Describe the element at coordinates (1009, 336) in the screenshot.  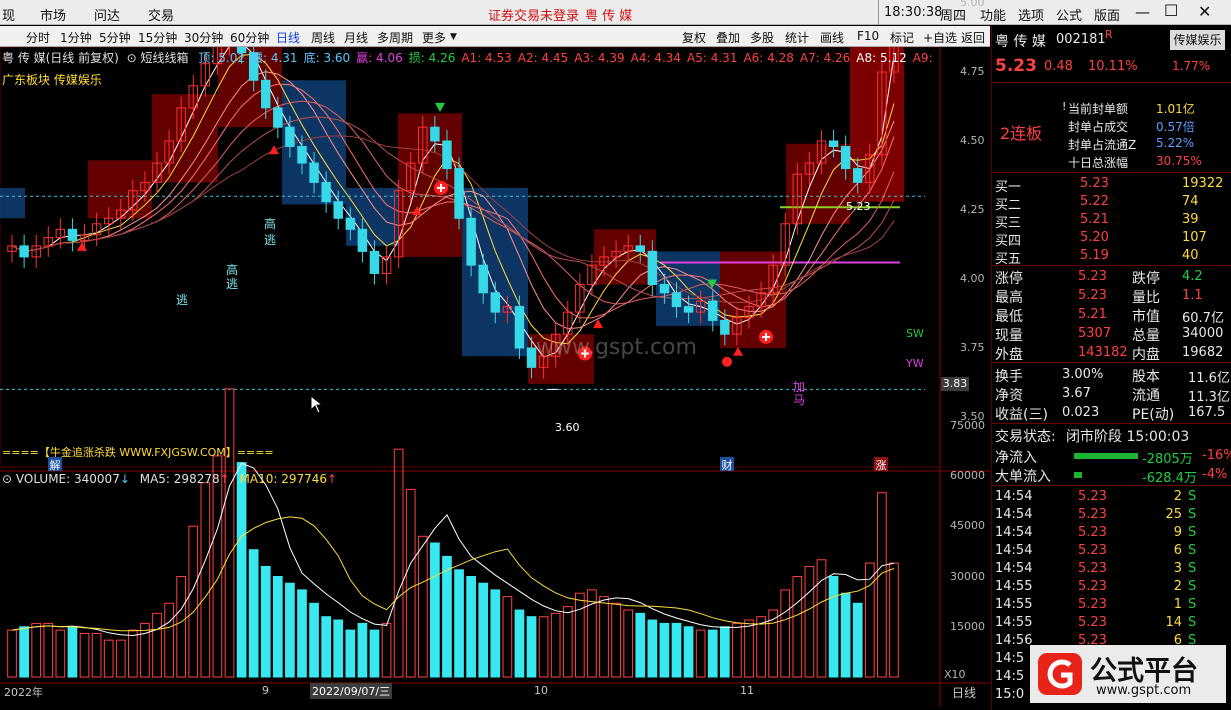
I see `stat-key: 现量` at that location.